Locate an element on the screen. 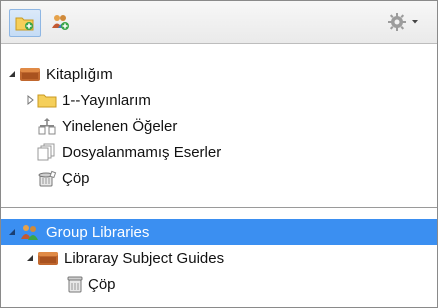 The height and width of the screenshot is (308, 438). tree-item-unfiled-items: Dosyalanmamış Eserler is located at coordinates (219, 152).